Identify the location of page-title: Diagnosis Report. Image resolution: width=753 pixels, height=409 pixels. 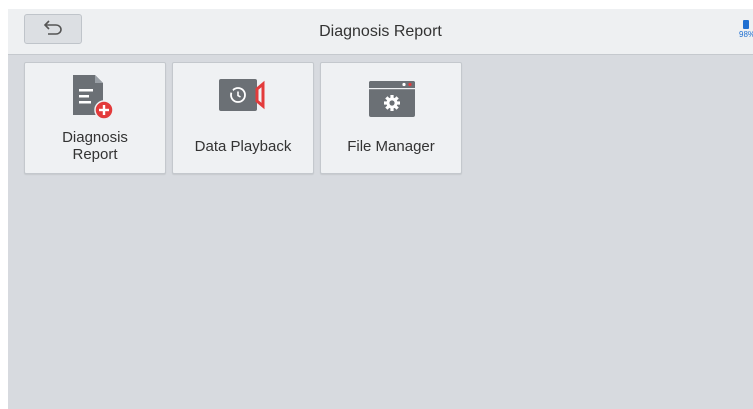
(380, 31).